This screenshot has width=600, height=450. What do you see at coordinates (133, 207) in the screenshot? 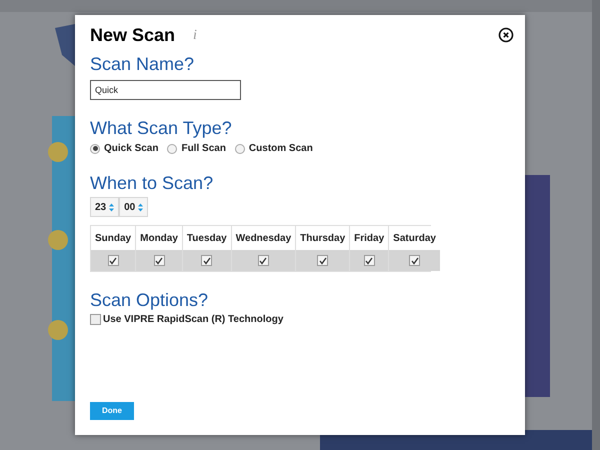
I see `minute-spinner: 00` at bounding box center [133, 207].